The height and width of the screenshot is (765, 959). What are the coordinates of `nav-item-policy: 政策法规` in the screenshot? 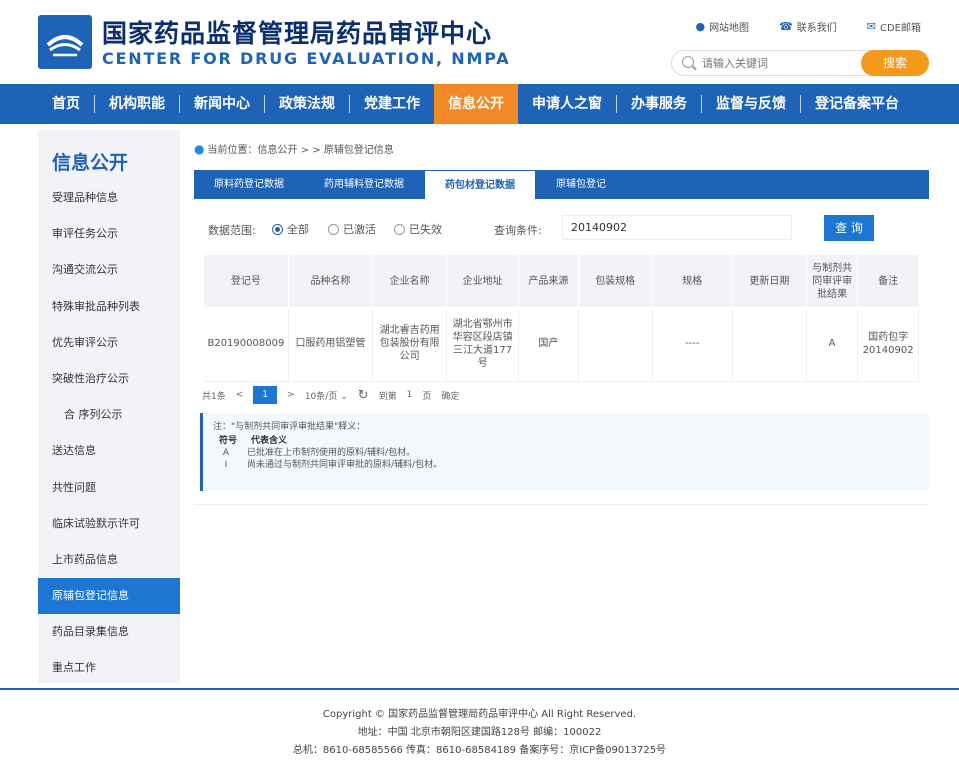 It's located at (307, 104).